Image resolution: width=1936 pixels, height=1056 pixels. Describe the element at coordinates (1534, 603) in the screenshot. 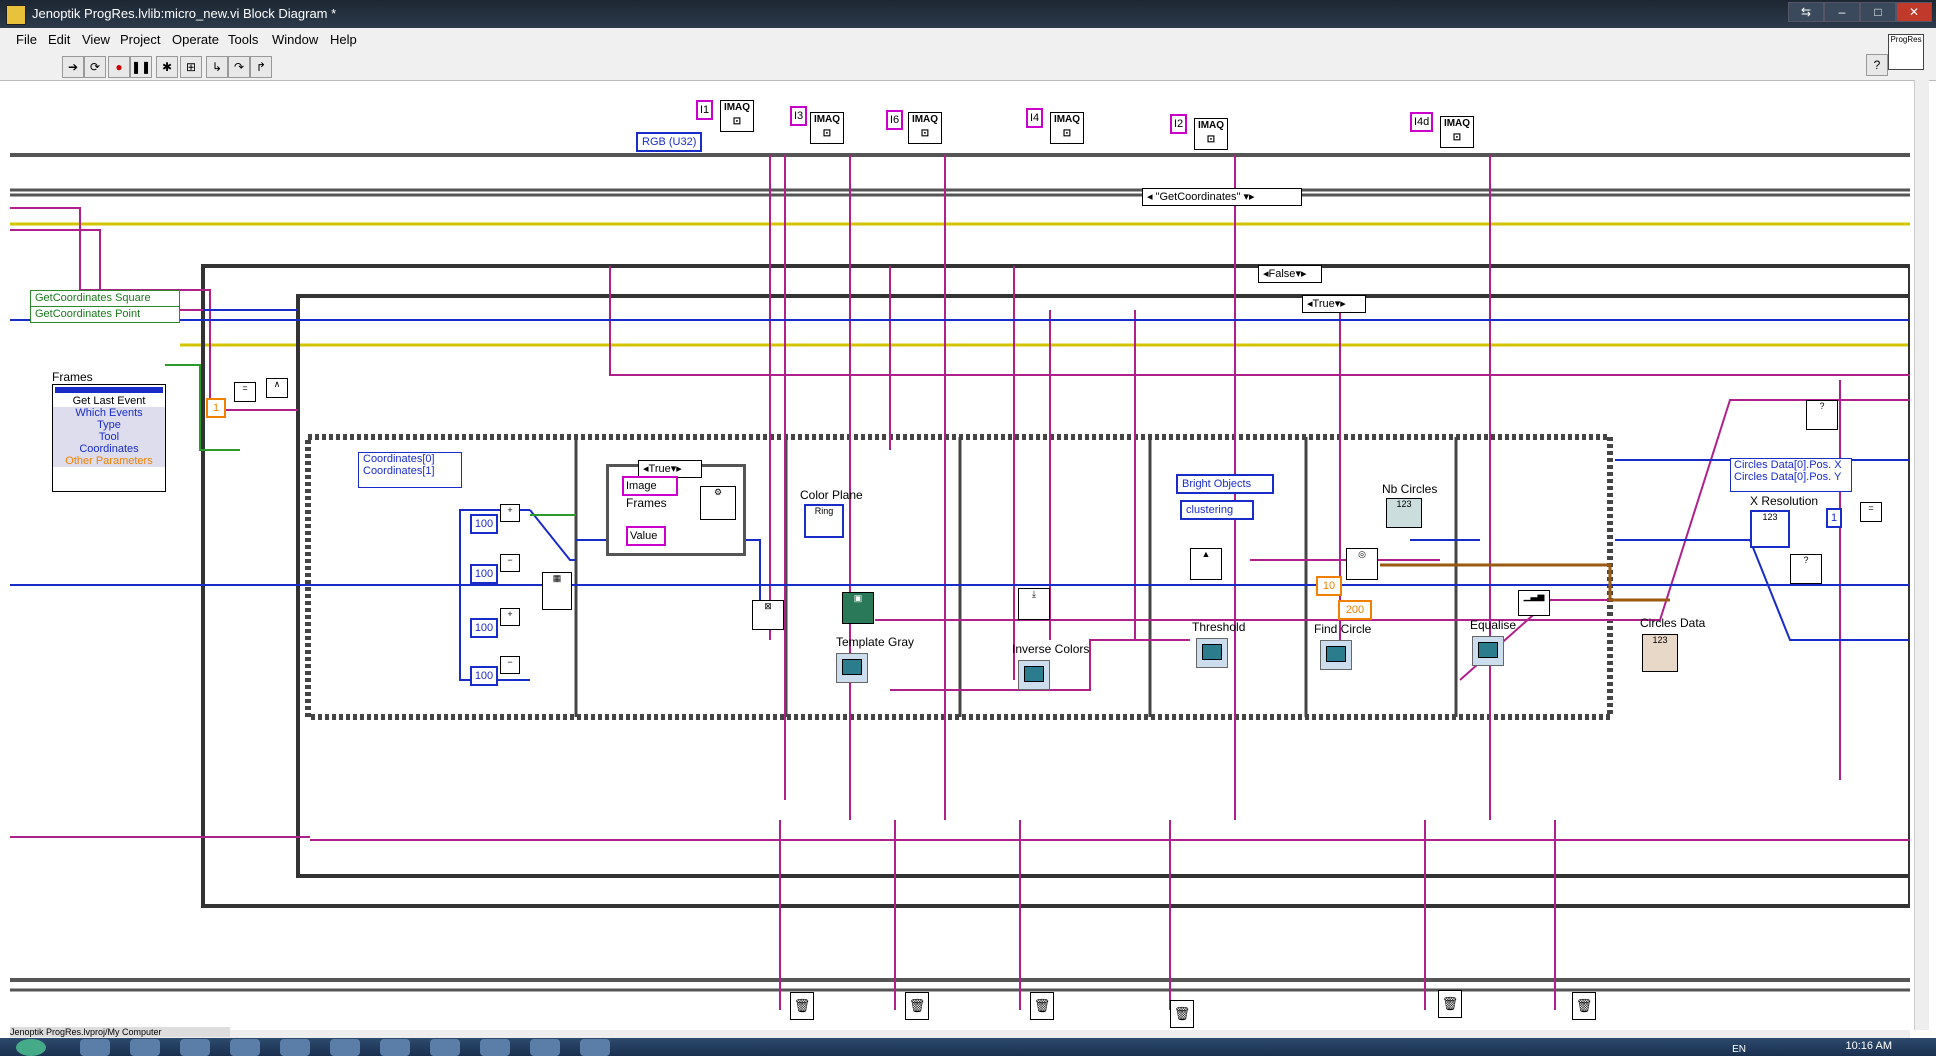

I see `histogram-icon: ▁▃▅` at that location.